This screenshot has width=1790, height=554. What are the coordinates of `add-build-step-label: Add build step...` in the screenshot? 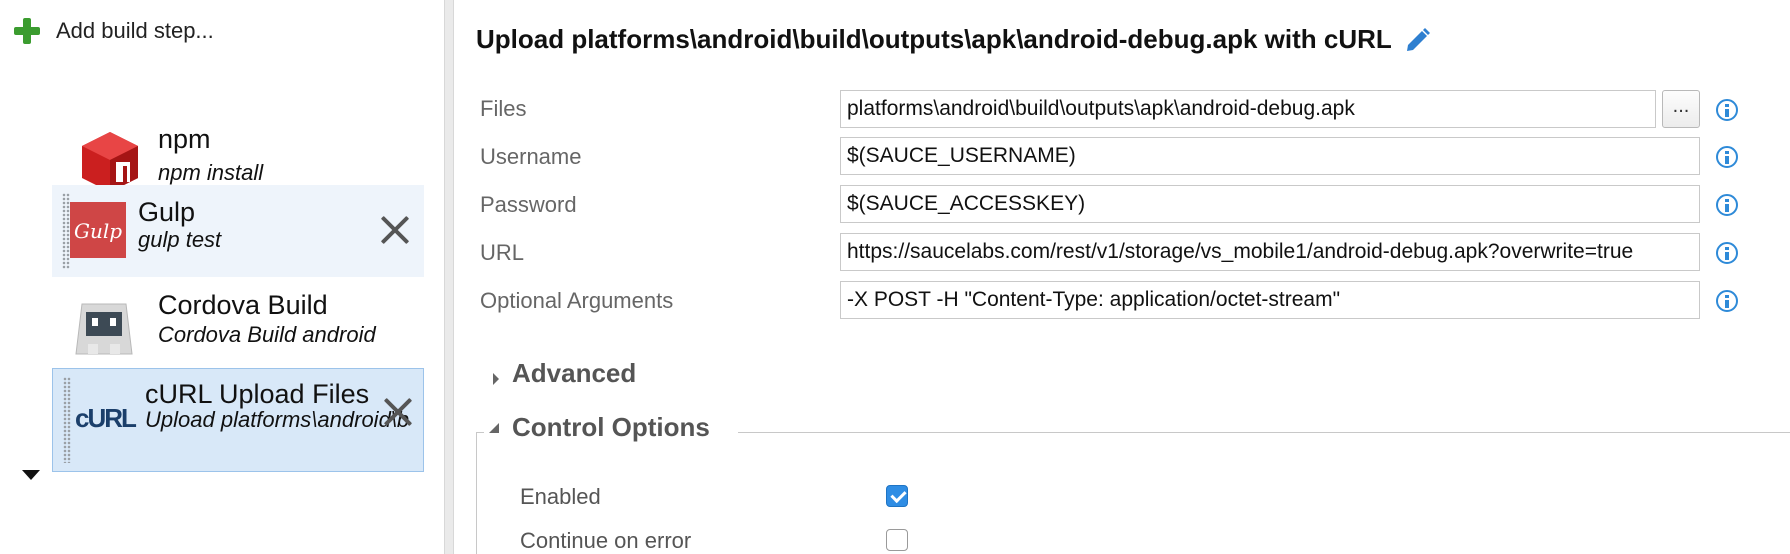 It's located at (135, 30).